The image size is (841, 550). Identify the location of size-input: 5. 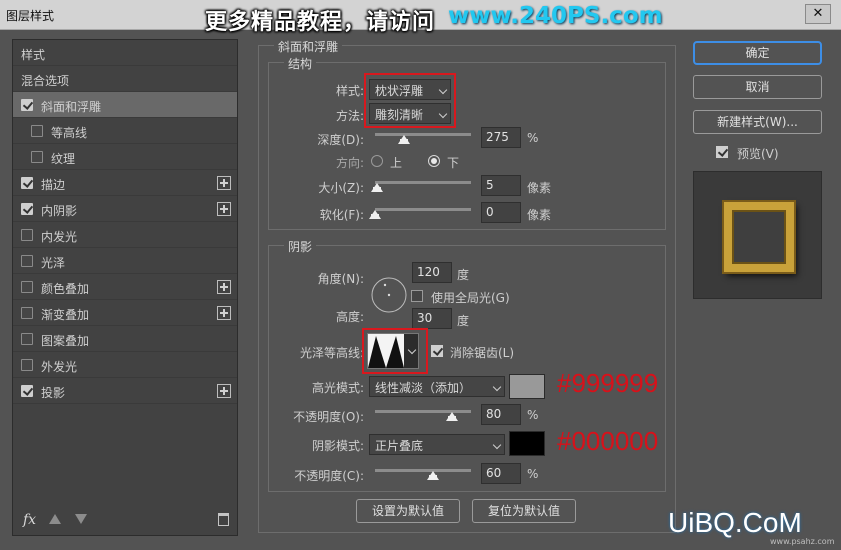
(501, 185).